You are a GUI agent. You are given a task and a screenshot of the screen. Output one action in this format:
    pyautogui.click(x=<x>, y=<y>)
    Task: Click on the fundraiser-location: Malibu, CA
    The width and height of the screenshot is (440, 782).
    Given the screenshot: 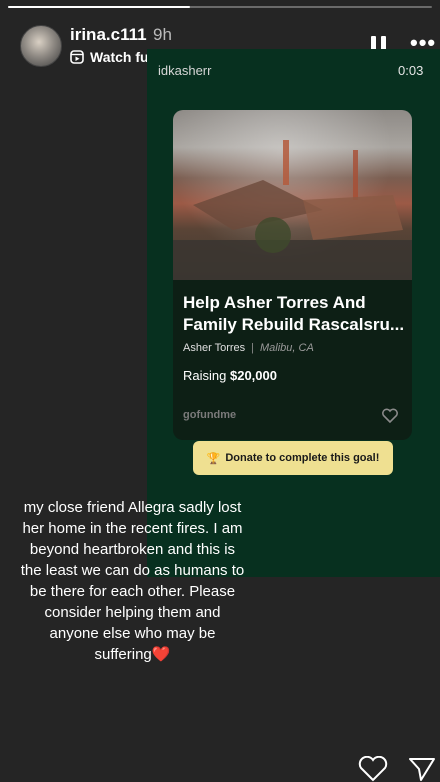 What is the action you would take?
    pyautogui.click(x=287, y=348)
    